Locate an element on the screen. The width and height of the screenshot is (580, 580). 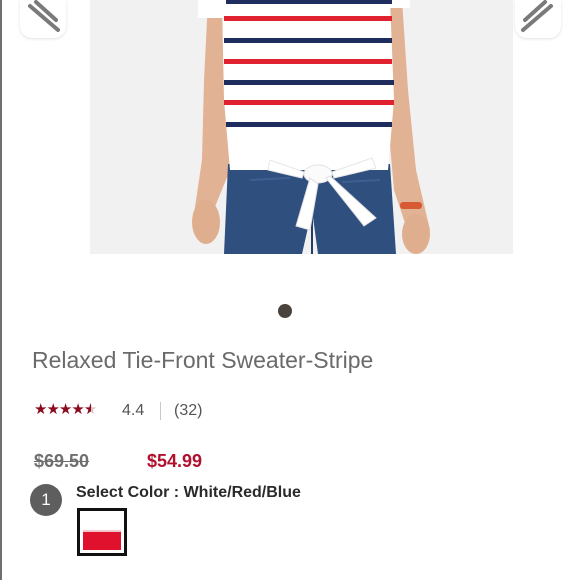
star-half-icon: ★ is located at coordinates (90, 409).